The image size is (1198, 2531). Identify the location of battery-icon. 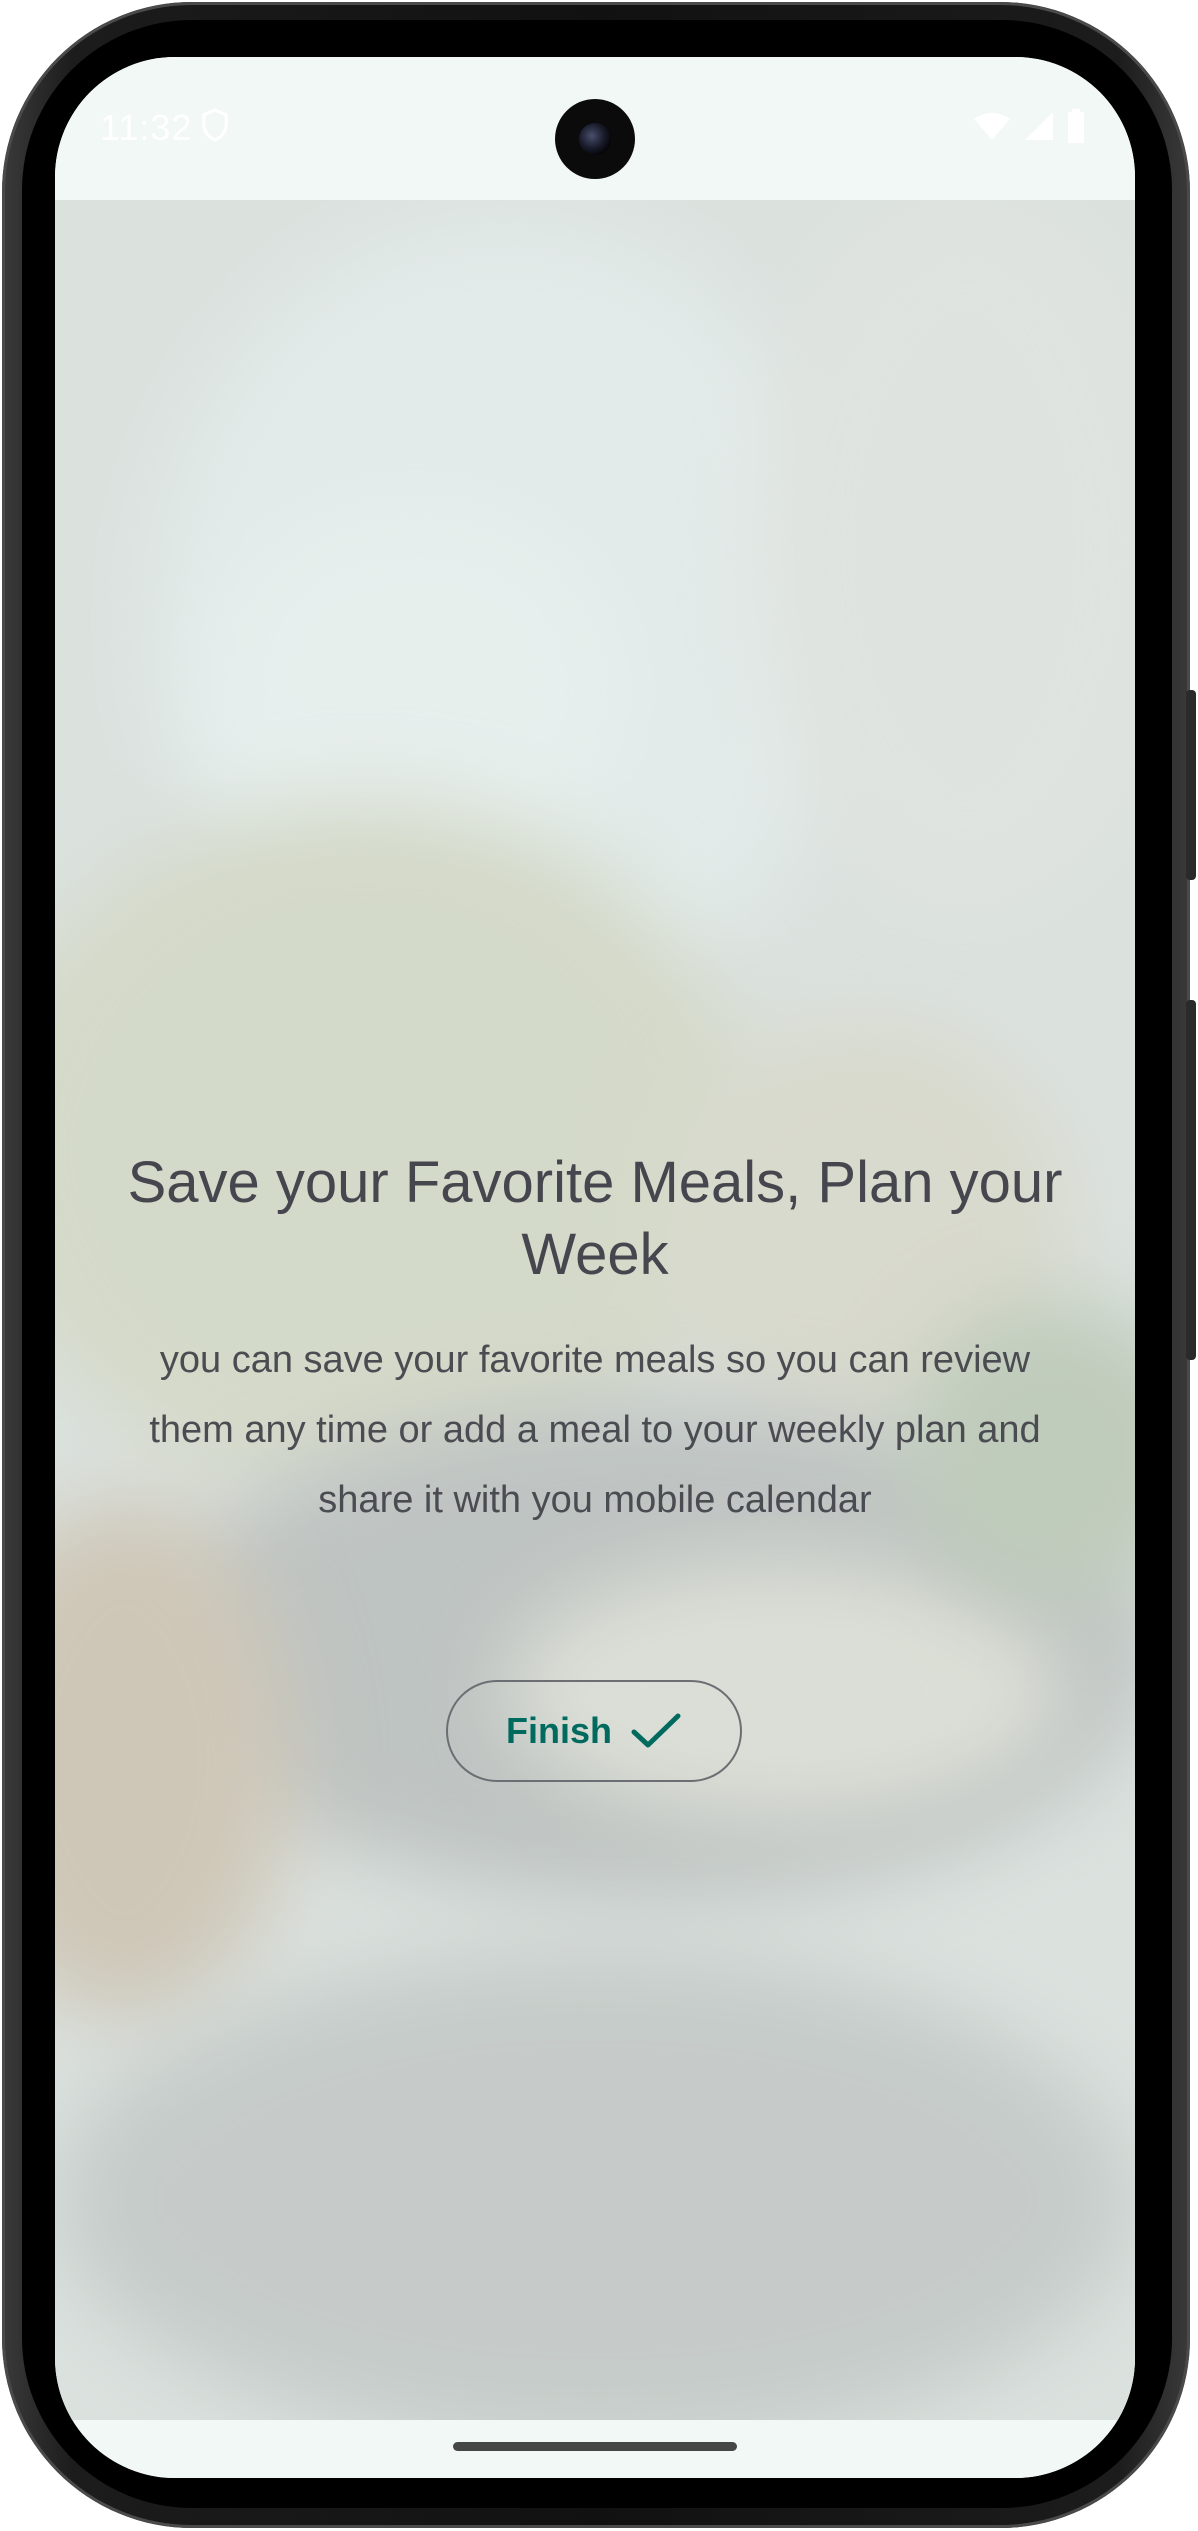
(1076, 126).